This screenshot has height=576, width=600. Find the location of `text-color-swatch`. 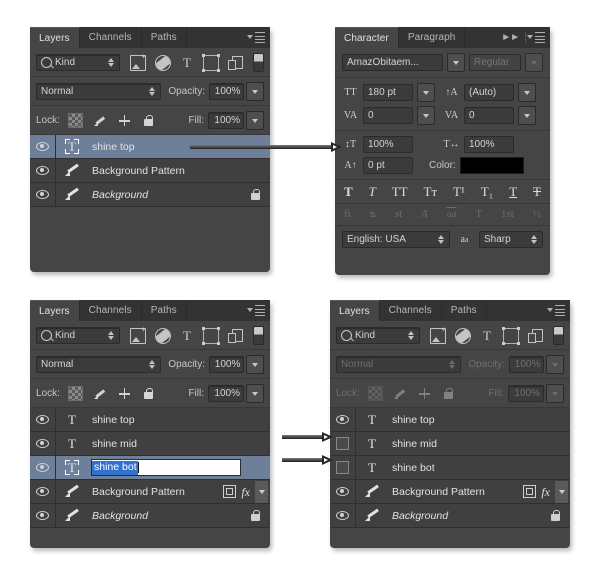

text-color-swatch is located at coordinates (491, 165).